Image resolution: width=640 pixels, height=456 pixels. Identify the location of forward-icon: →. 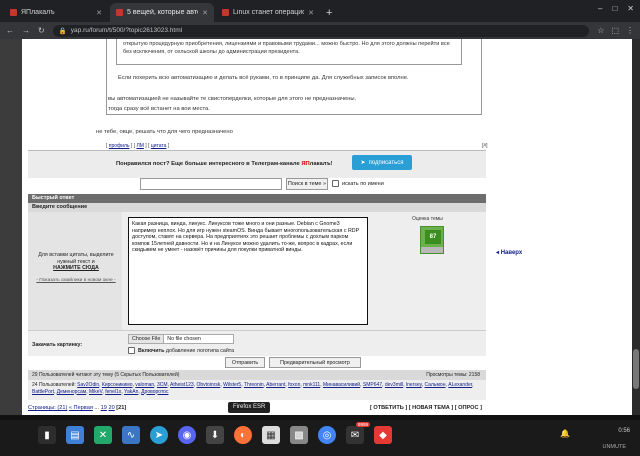
(26, 30).